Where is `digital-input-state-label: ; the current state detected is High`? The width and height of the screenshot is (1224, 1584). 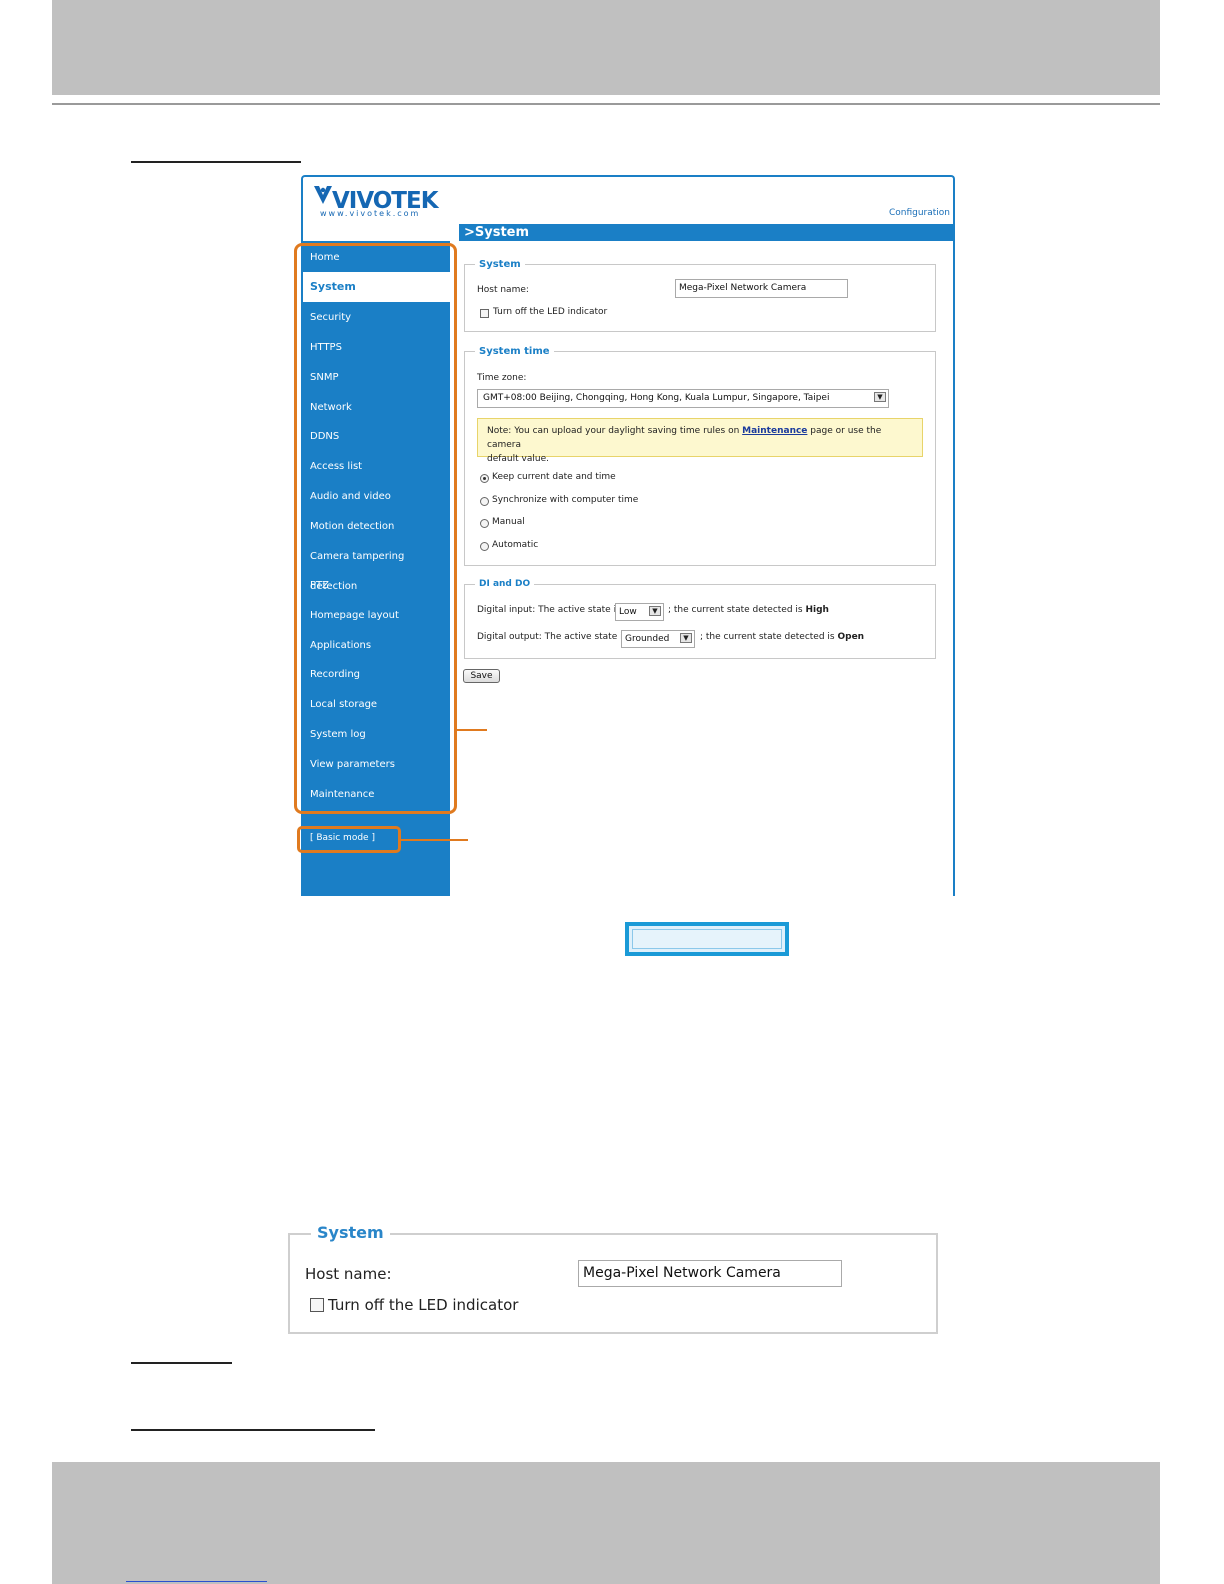
digital-input-state-label: ; the current state detected is High is located at coordinates (748, 610).